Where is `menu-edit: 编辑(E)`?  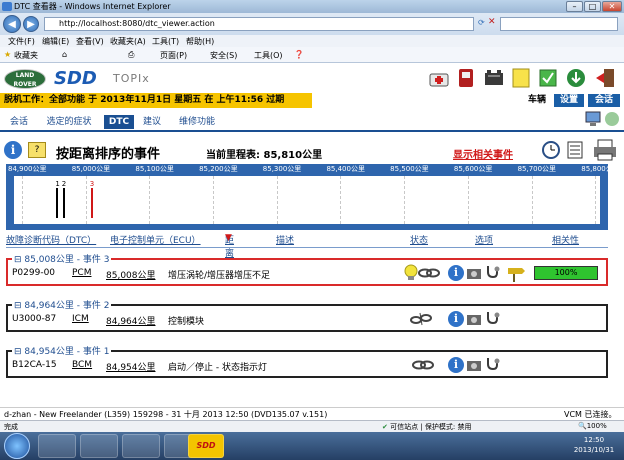
menu-edit: 编辑(E) is located at coordinates (55, 41).